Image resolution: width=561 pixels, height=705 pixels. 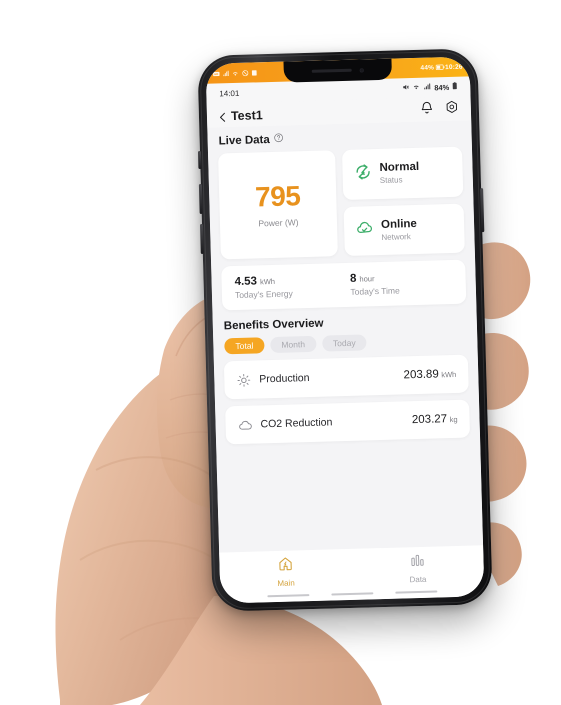 I want to click on bottom-tab-bar: Main Data, so click(x=352, y=574).